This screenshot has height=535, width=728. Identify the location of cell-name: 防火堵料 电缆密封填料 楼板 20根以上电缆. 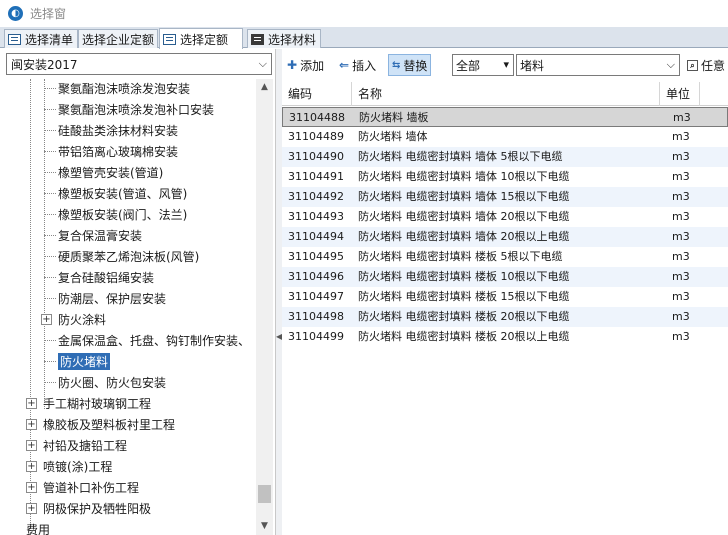
(464, 336).